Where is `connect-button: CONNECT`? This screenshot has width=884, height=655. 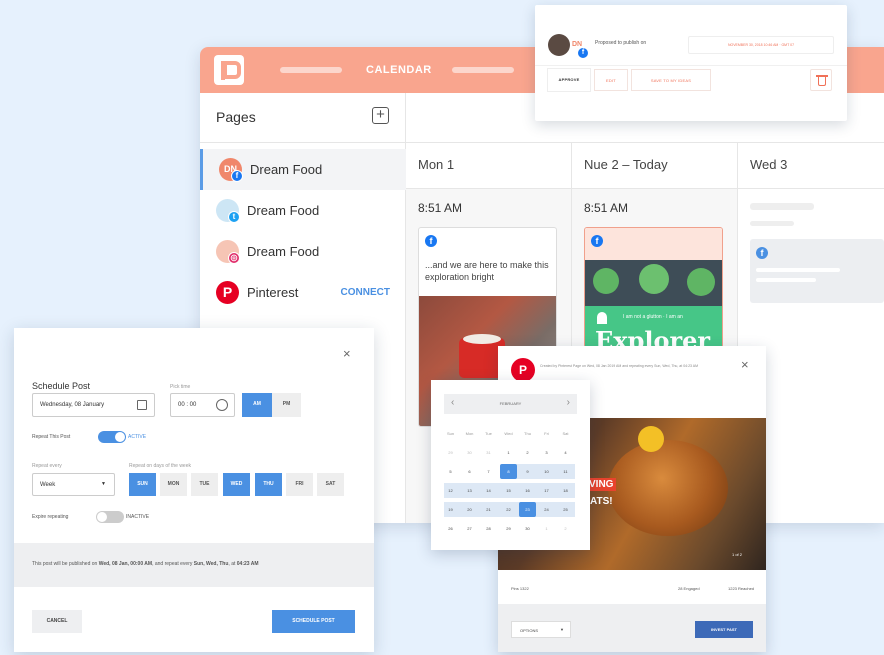
connect-button: CONNECT is located at coordinates (365, 292).